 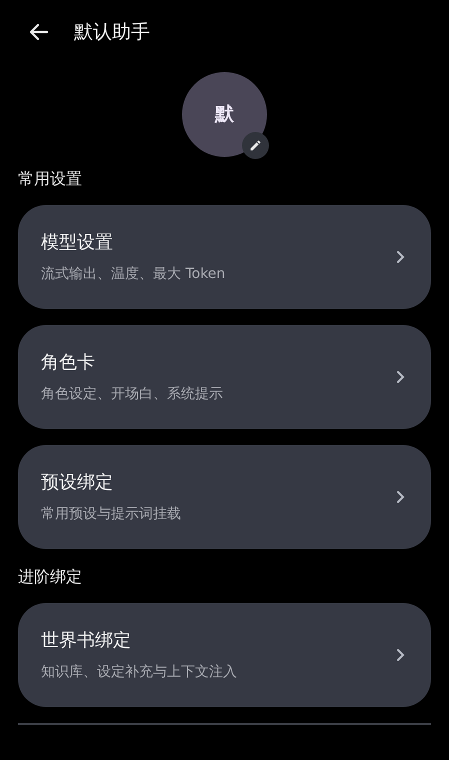 What do you see at coordinates (111, 514) in the screenshot?
I see `card-subtitle: 常用预设与提示词挂载` at bounding box center [111, 514].